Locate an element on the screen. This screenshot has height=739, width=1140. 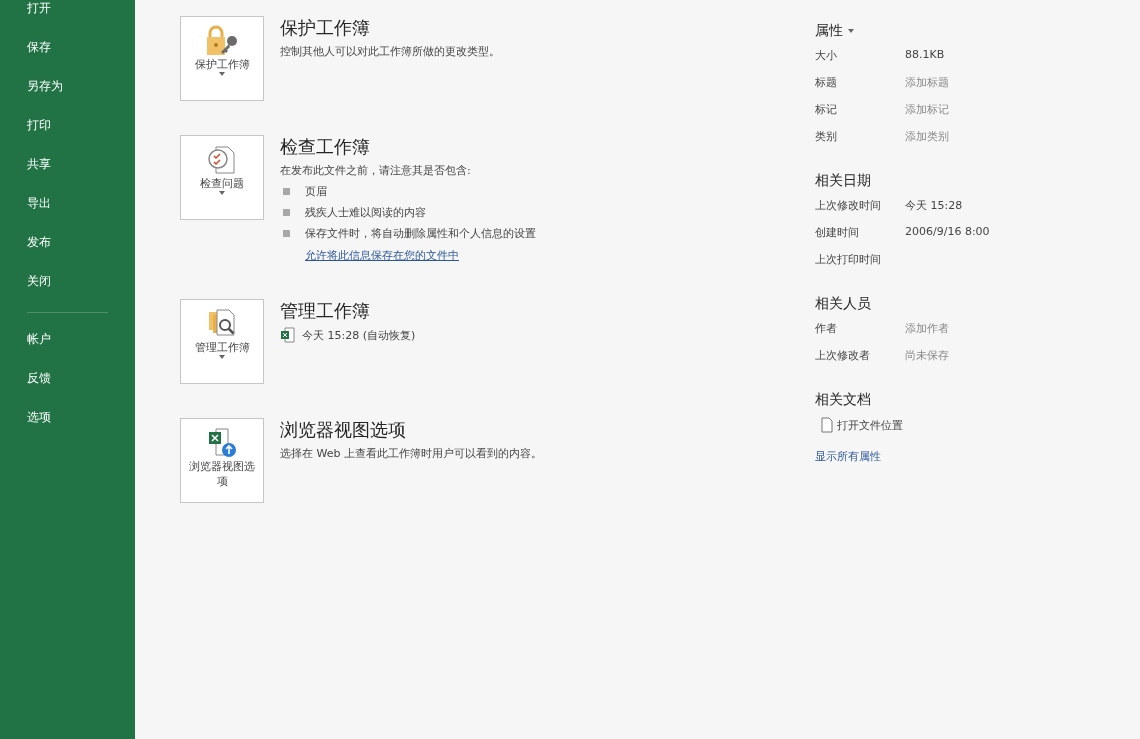
bullet-text: 残疾人士难以阅读的内容 is located at coordinates (365, 212).